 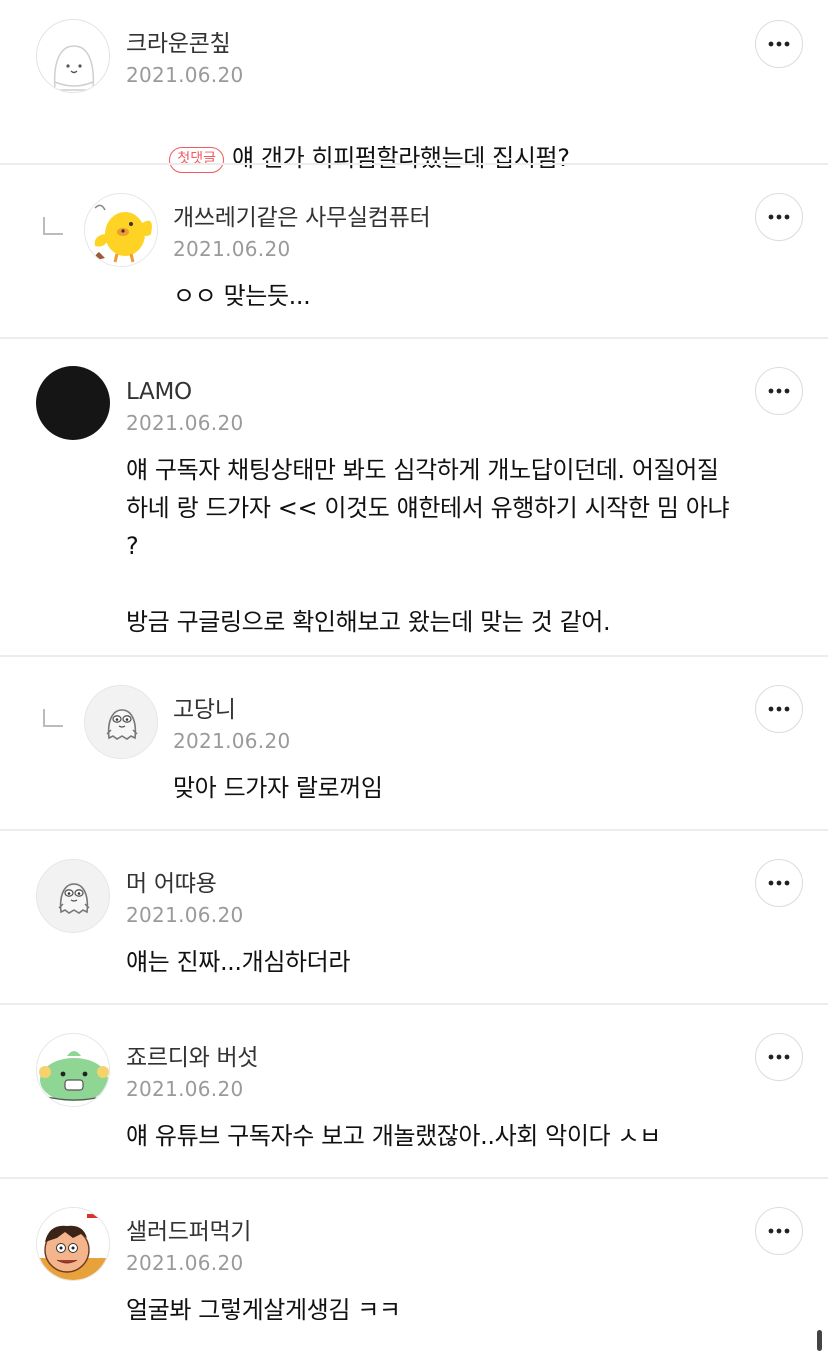 What do you see at coordinates (414, 743) in the screenshot?
I see `reply-comment-item: 고당니 2021.06.20 맞아 드가자 랄로꺼임` at bounding box center [414, 743].